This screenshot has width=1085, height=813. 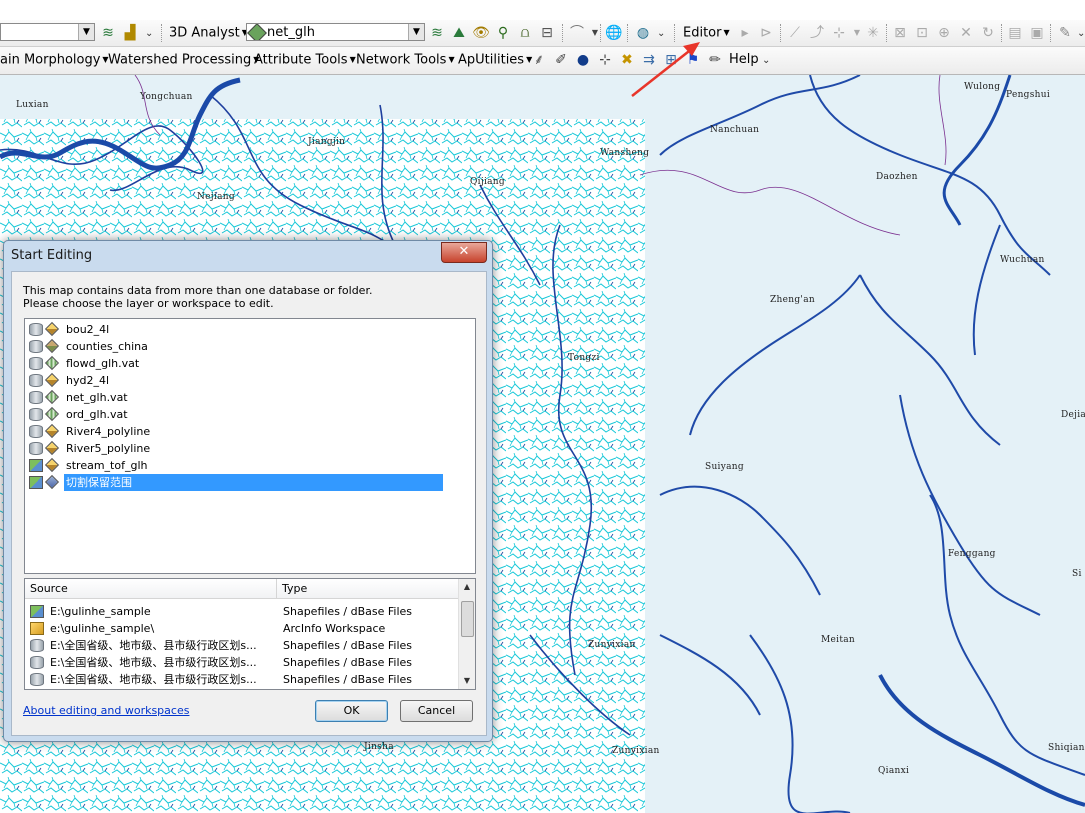 I want to click on cancel-button: Cancel, so click(x=436, y=711).